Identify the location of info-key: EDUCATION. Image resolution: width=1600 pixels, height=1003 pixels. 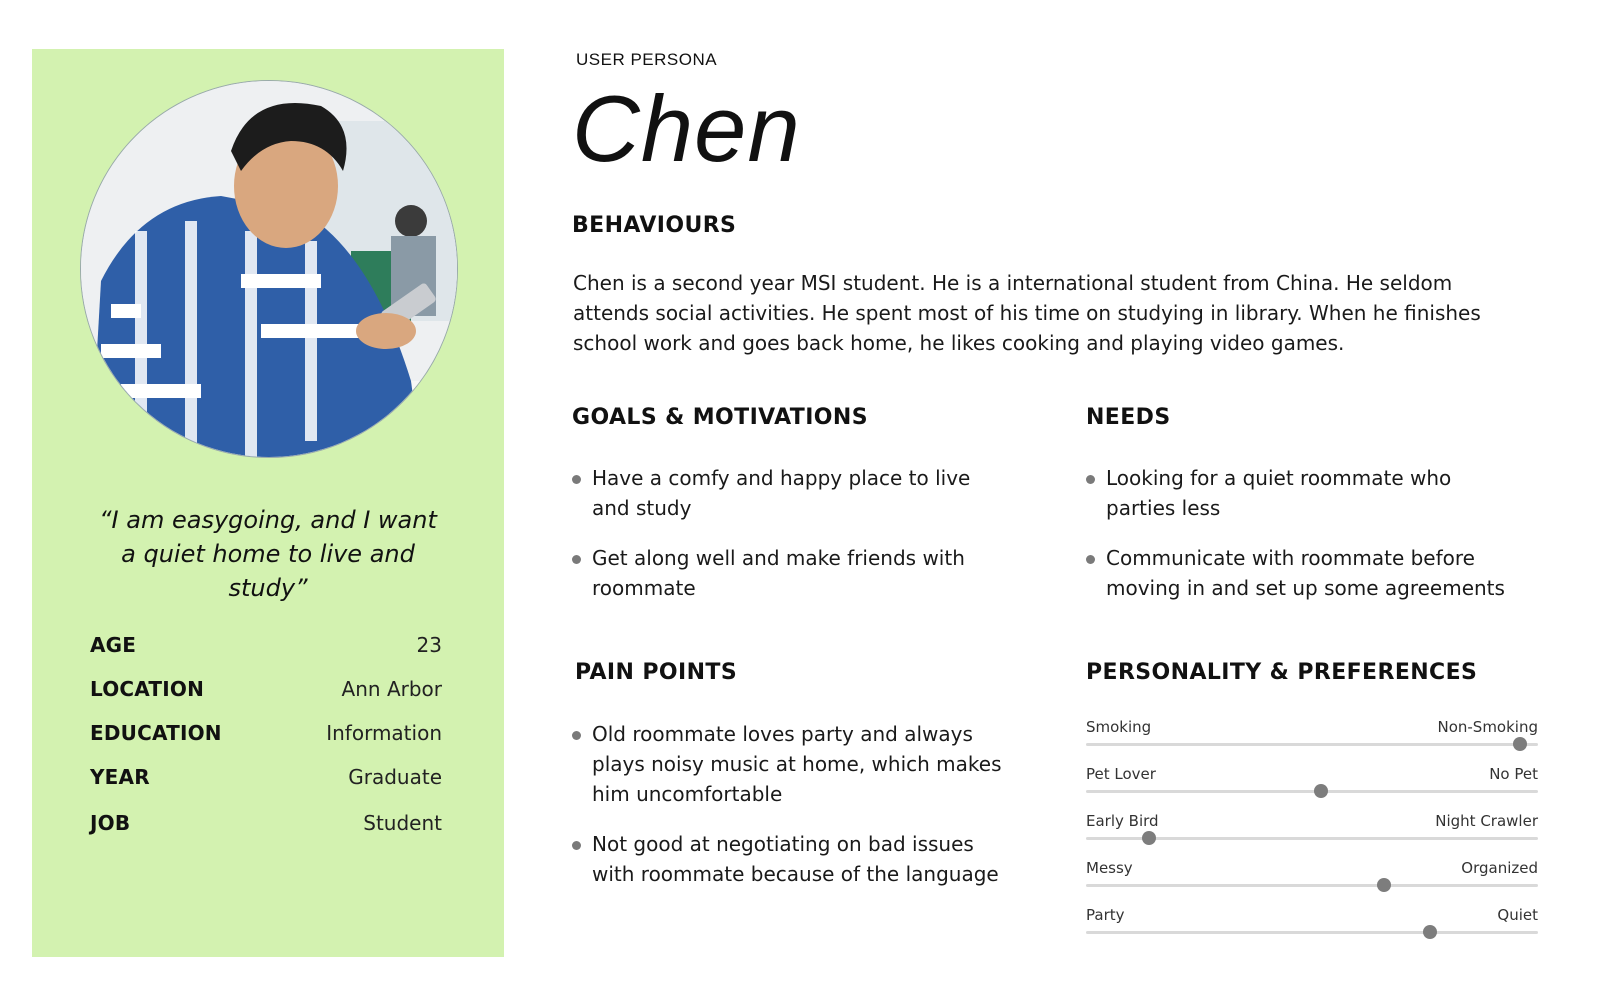
(156, 733).